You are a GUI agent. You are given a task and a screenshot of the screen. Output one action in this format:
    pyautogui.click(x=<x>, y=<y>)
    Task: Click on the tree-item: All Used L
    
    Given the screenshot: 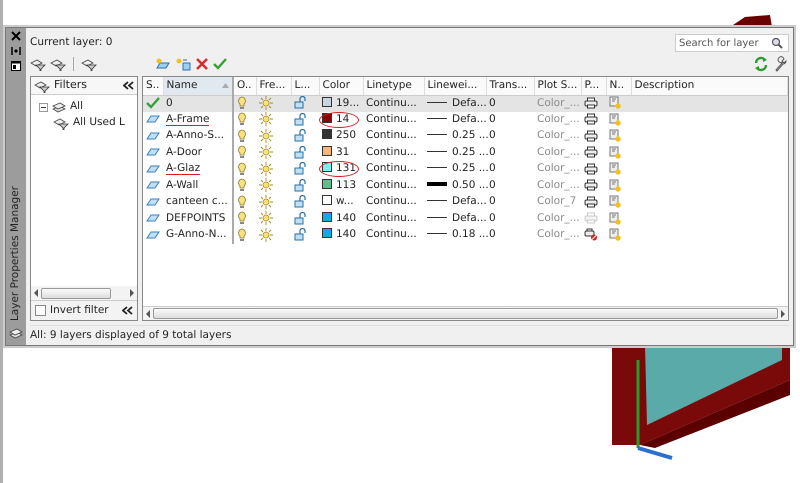 What is the action you would take?
    pyautogui.click(x=99, y=123)
    